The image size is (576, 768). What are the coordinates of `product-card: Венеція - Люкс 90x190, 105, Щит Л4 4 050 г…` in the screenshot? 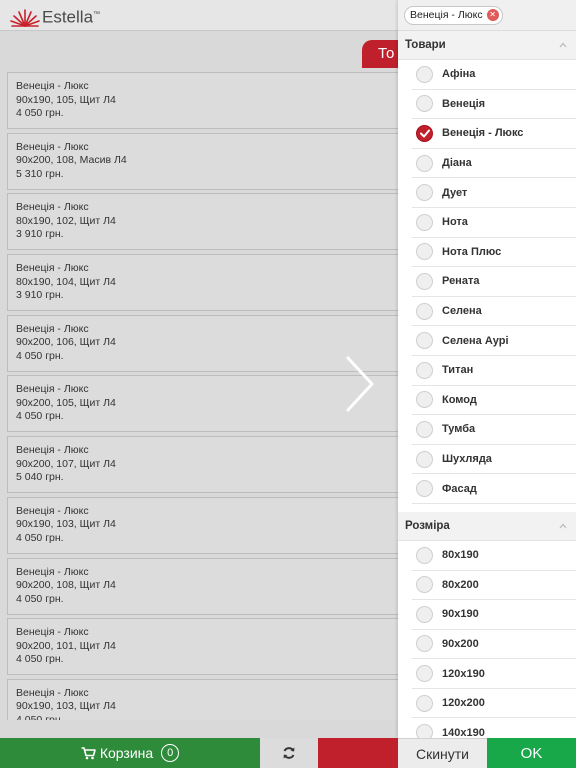 It's located at (207, 100).